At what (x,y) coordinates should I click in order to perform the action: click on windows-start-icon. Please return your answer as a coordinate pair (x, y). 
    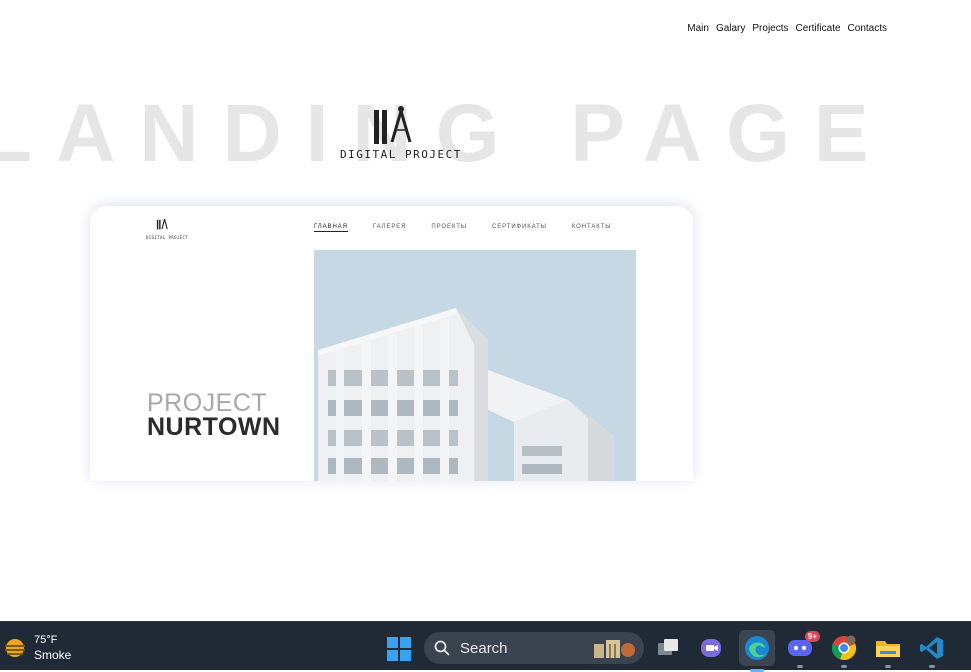
    Looking at the image, I should click on (399, 649).